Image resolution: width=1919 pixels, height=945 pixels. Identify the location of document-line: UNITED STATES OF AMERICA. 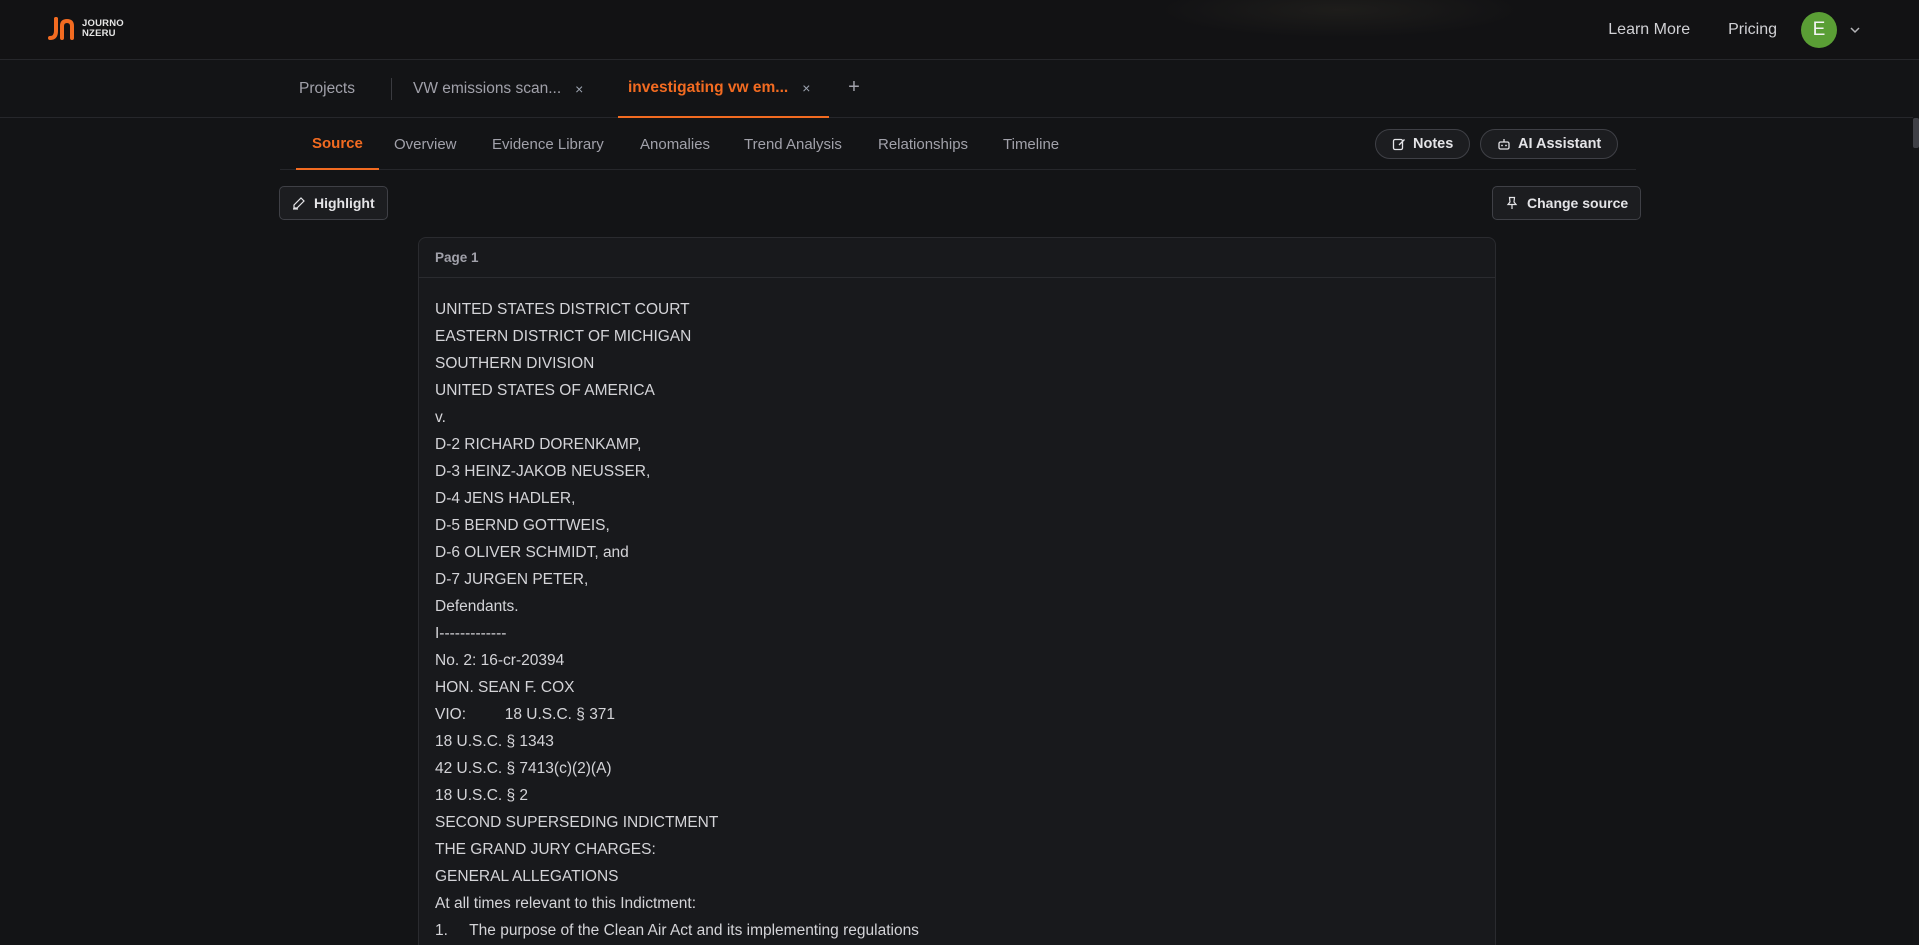
(545, 390).